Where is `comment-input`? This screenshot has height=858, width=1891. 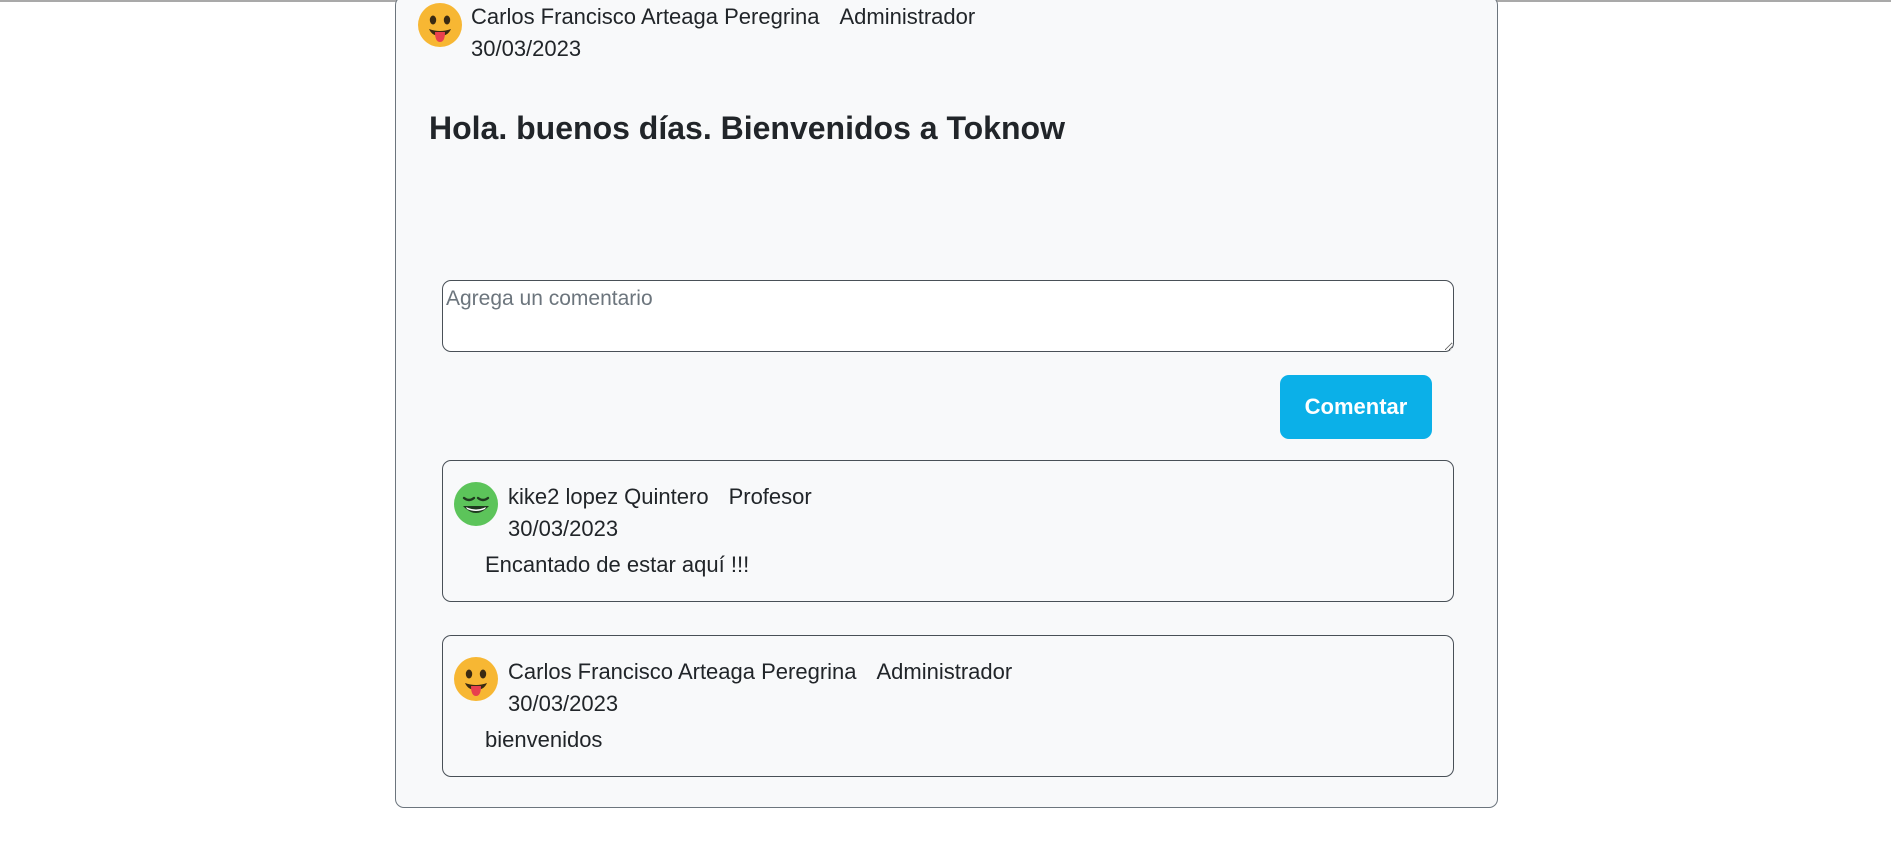
comment-input is located at coordinates (948, 316).